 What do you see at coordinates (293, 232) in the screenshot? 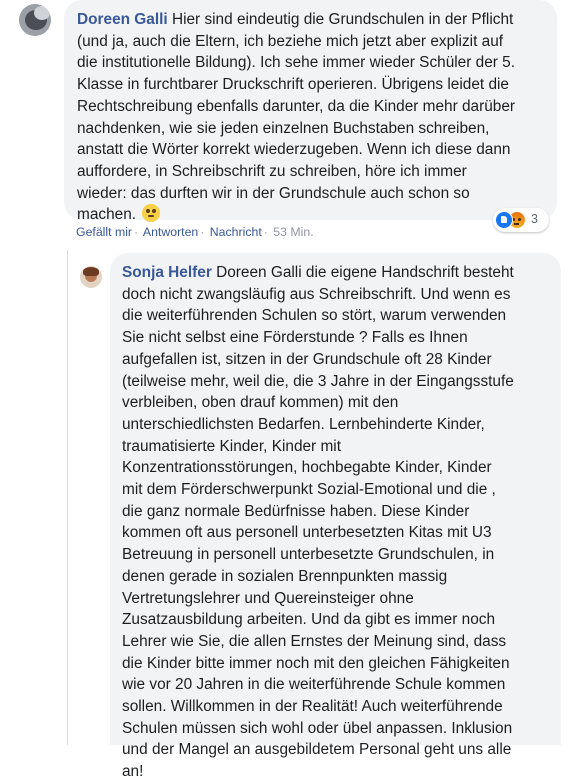
I see `comment-timestamp: 53 Min.` at bounding box center [293, 232].